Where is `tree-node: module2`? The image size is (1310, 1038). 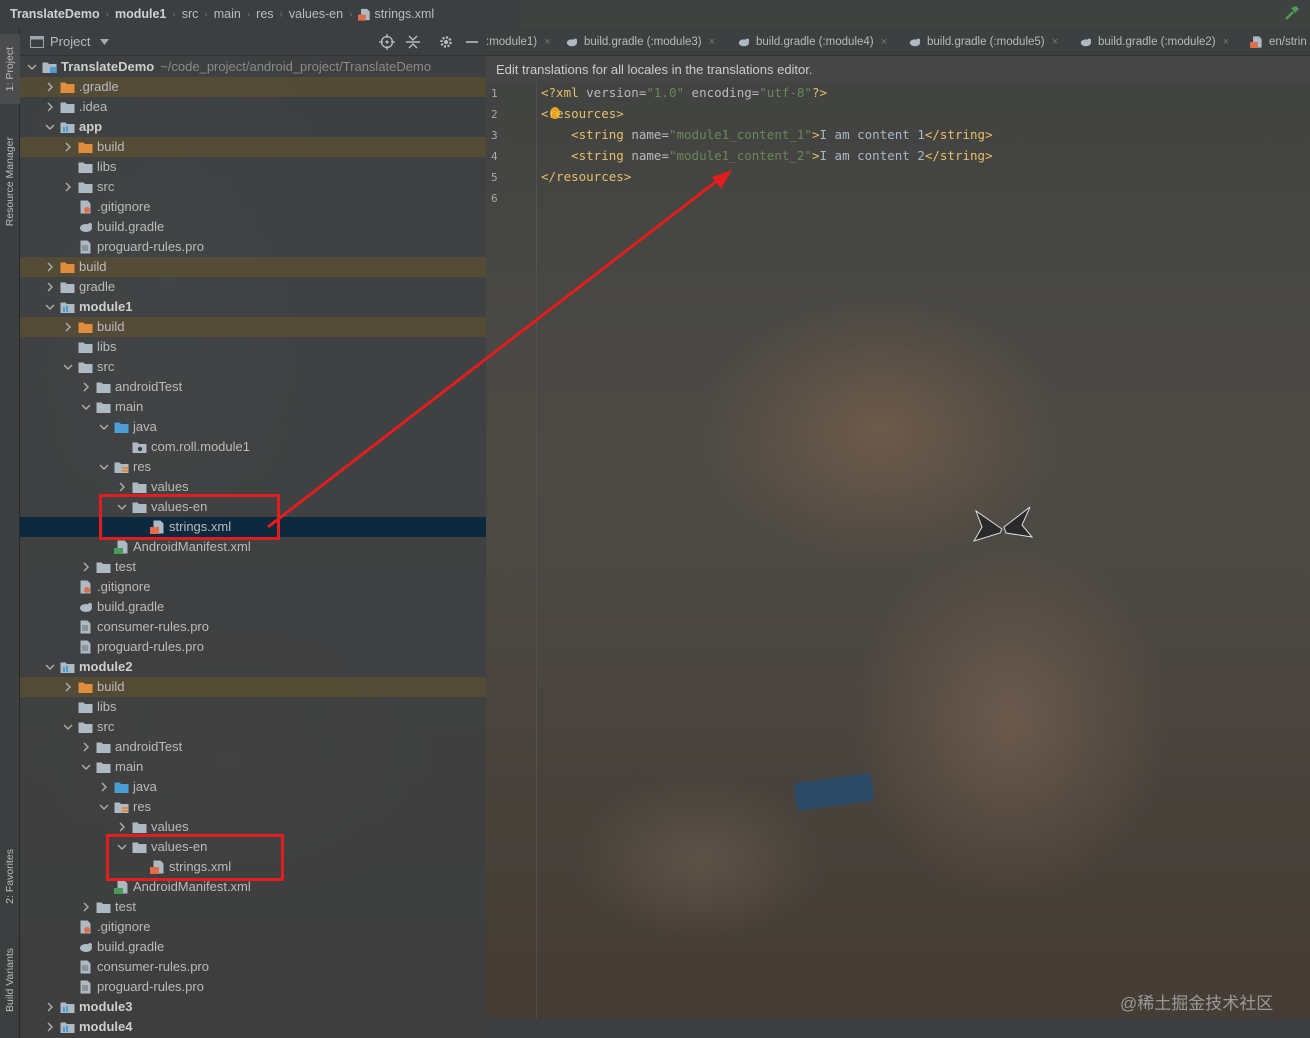 tree-node: module2 is located at coordinates (253, 667).